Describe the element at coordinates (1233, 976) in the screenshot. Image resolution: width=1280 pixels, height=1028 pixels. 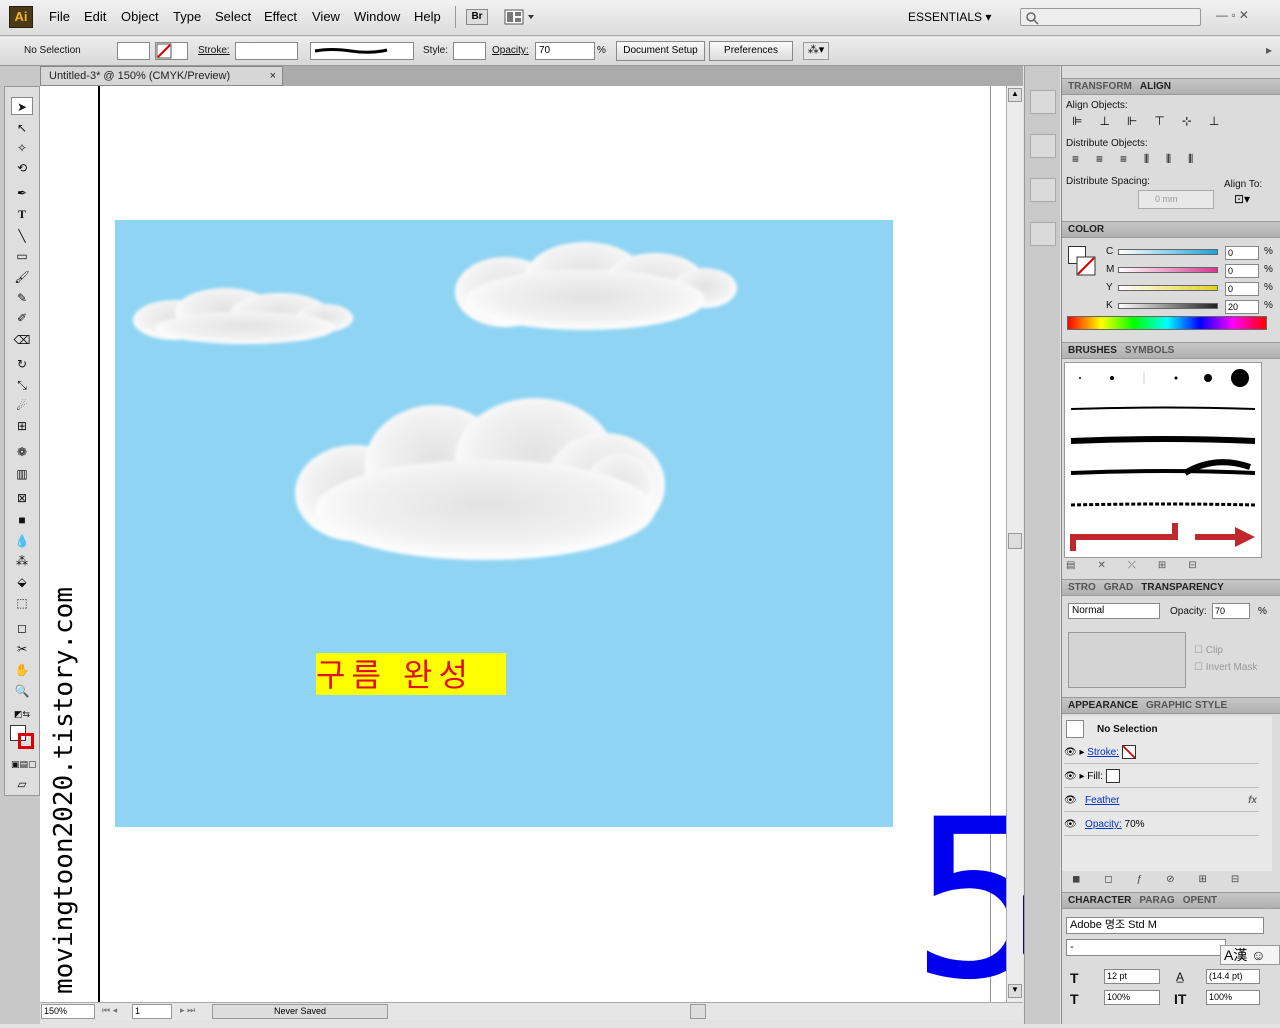
I see `leading-field: (14.4 pt)` at that location.